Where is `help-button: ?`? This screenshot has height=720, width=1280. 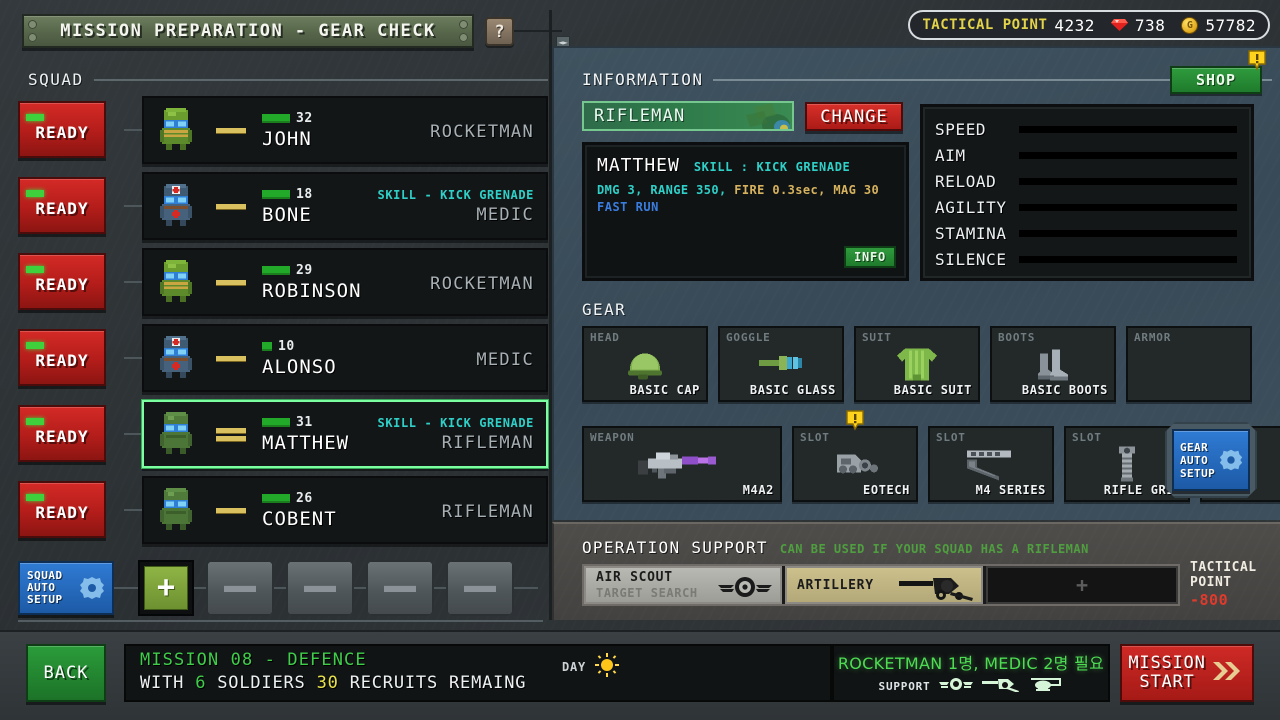
help-button: ? is located at coordinates (499, 31).